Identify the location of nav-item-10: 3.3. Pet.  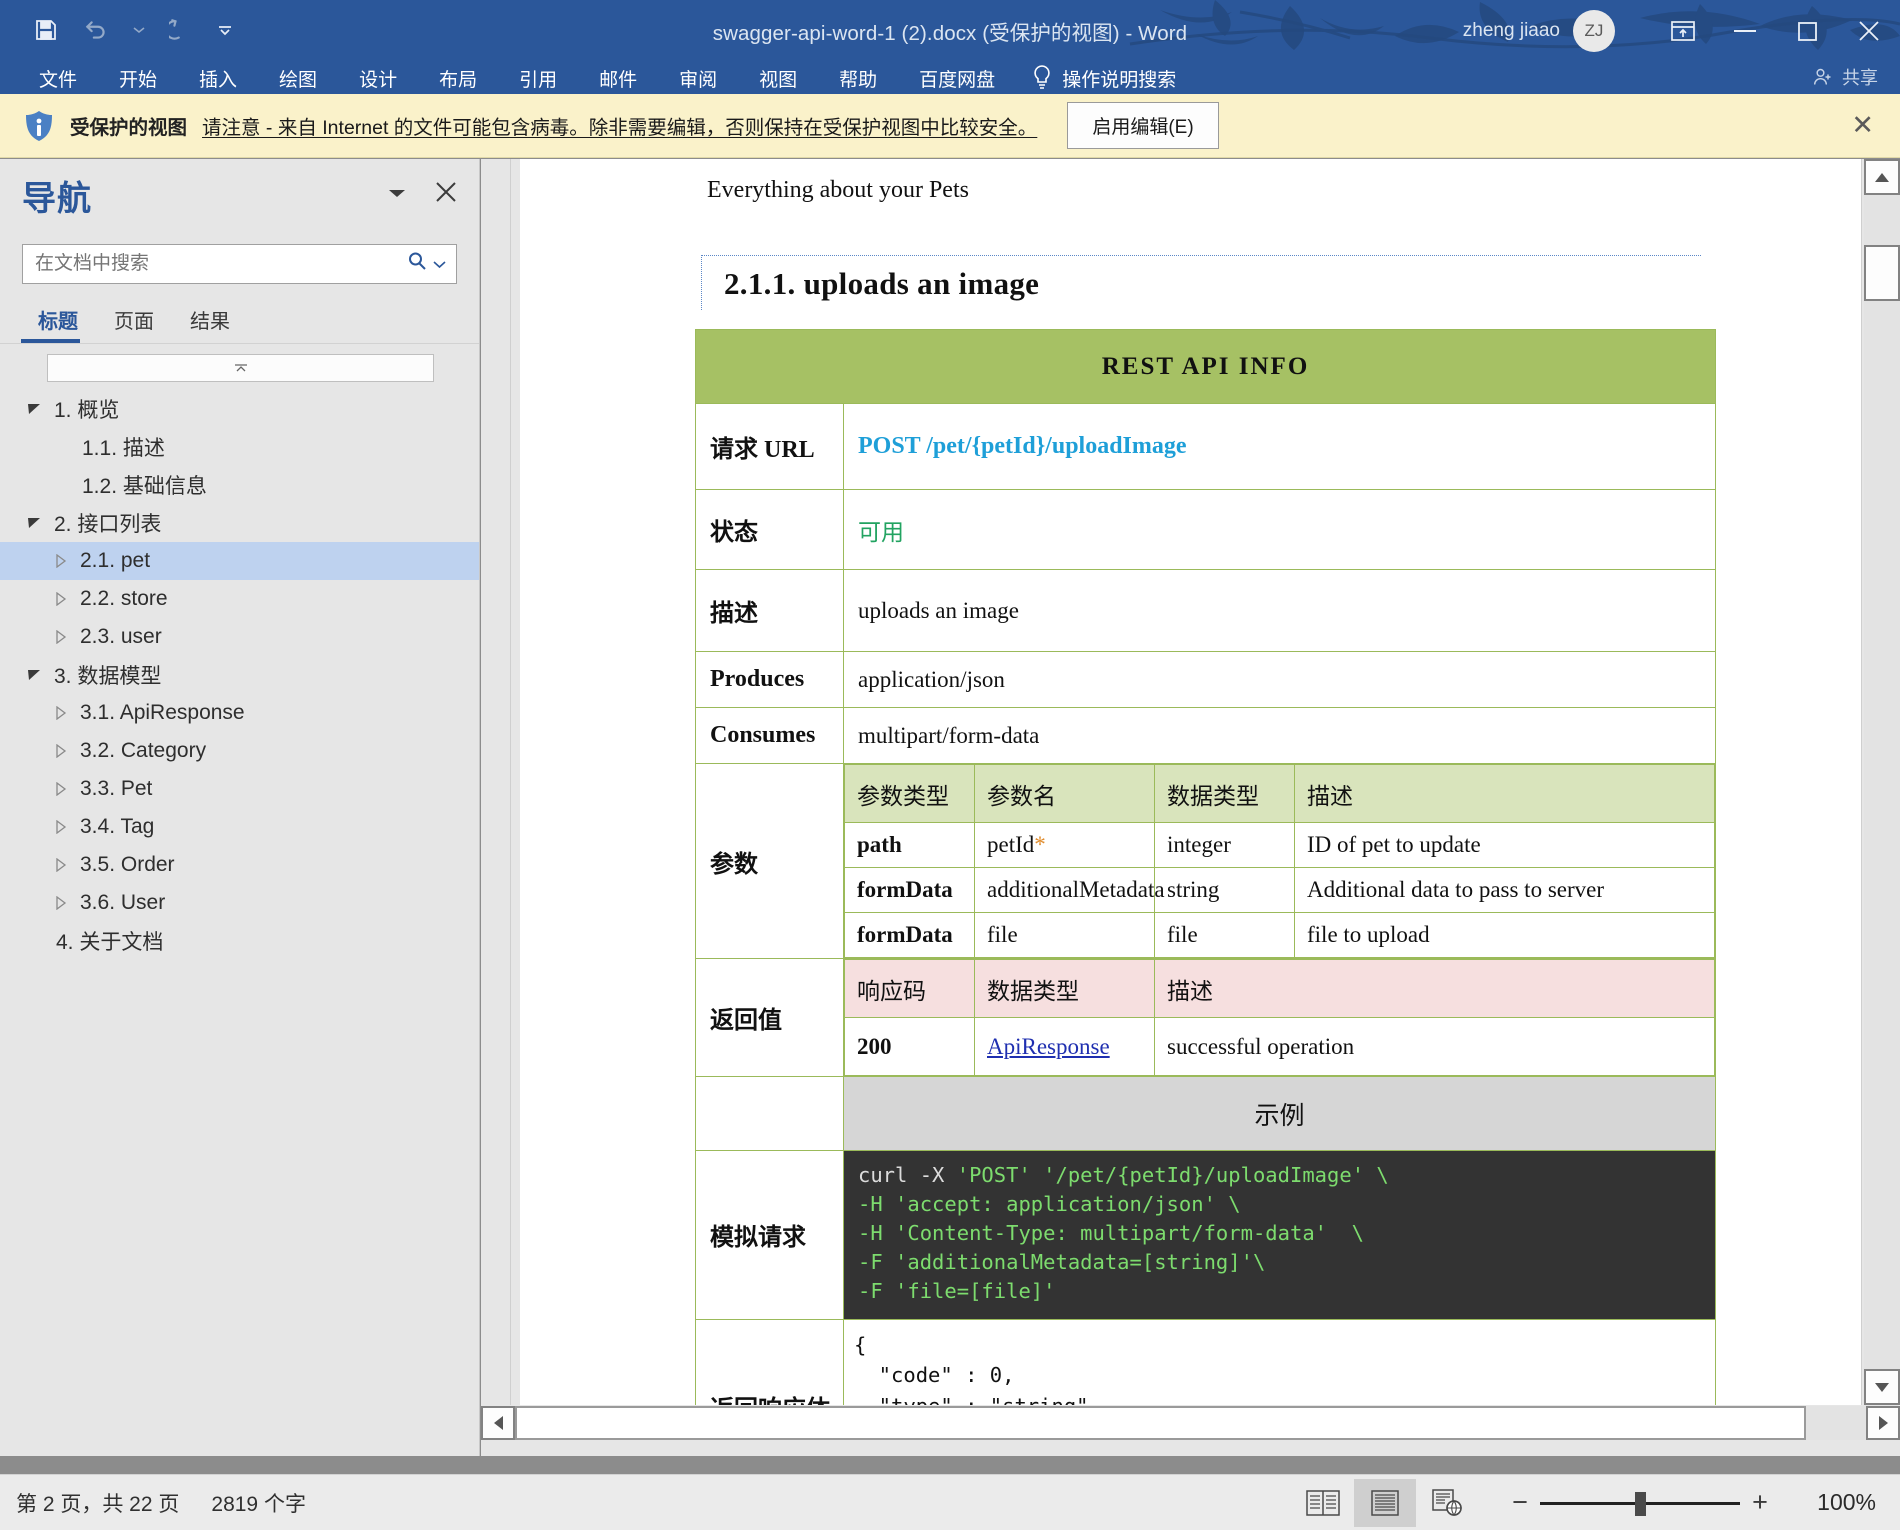
(239, 789).